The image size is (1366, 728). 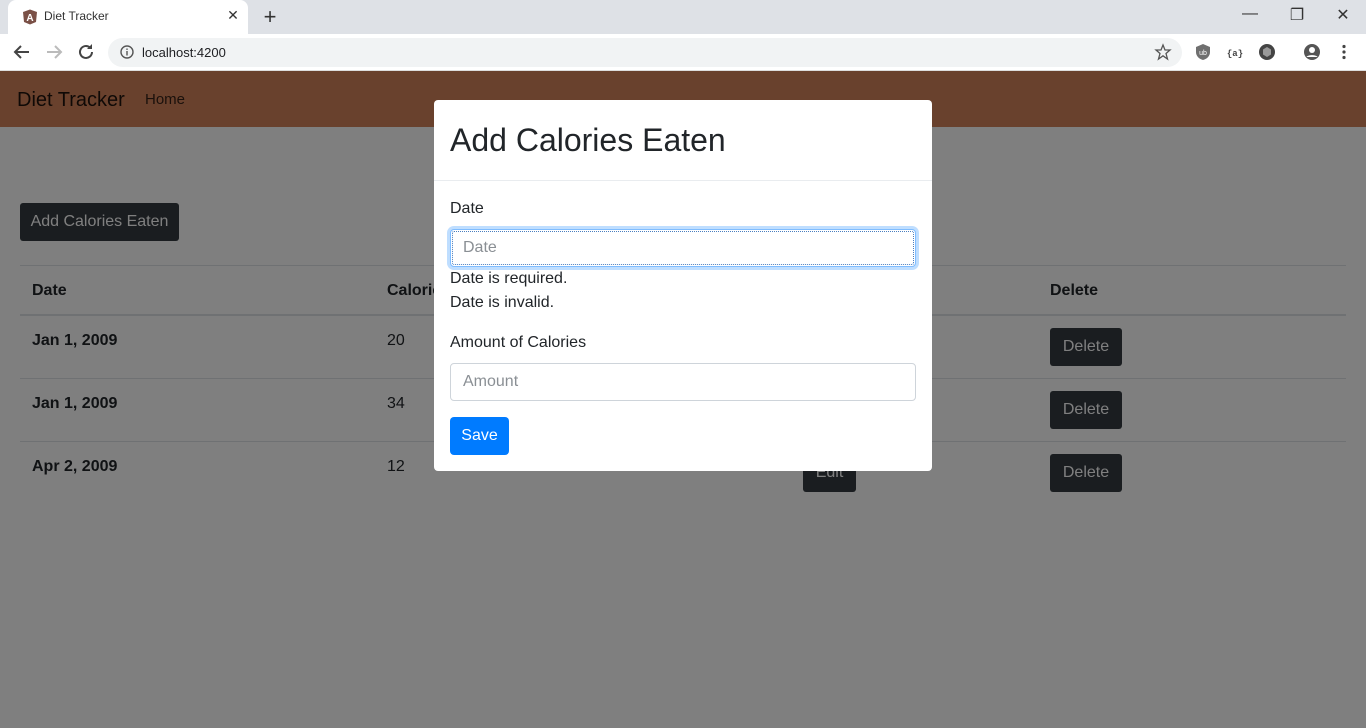 I want to click on ublock-shield-icon: ub, so click(x=1203, y=52).